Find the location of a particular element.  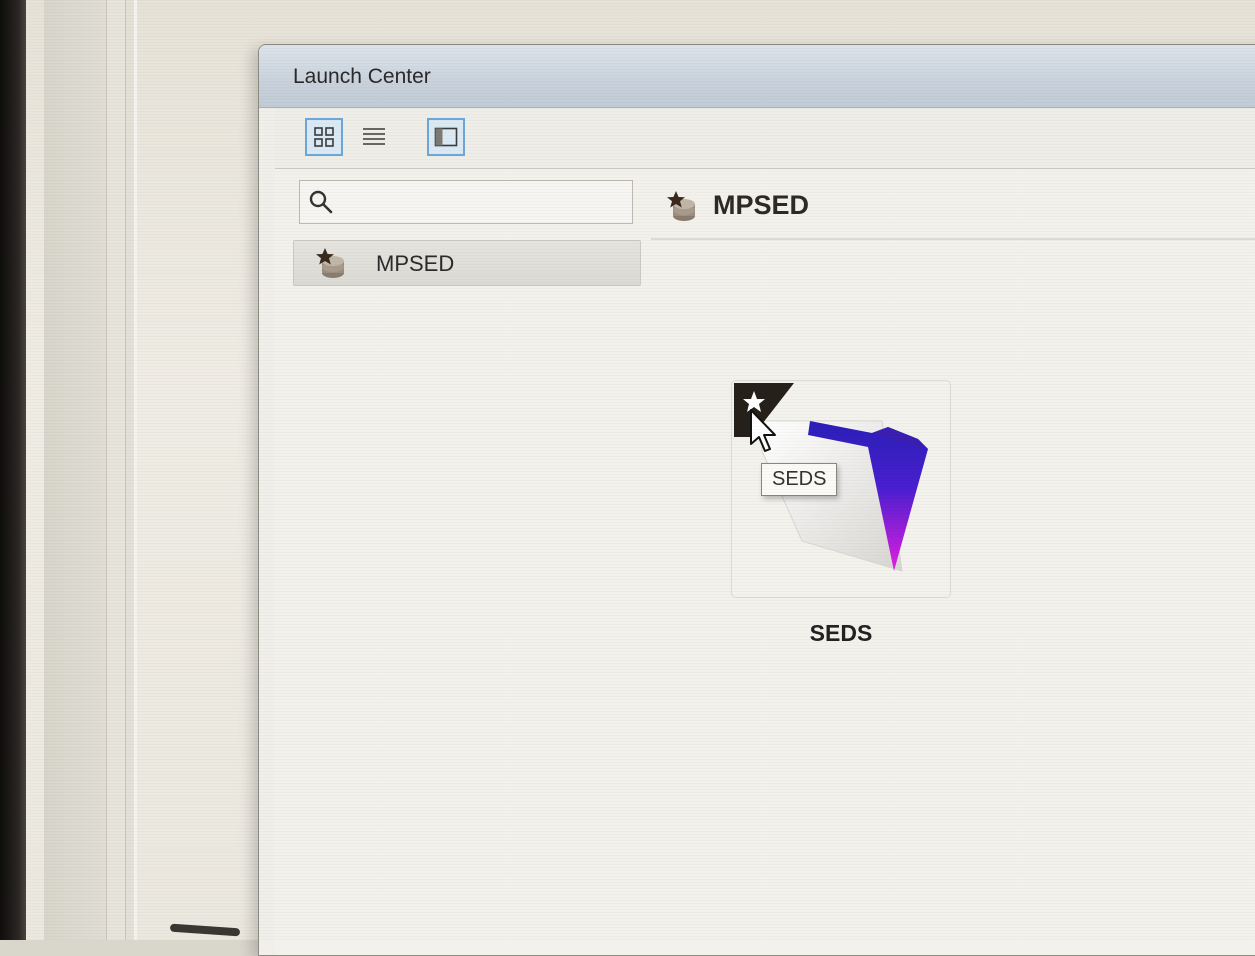

sidebar-item-label: MPSED is located at coordinates (415, 263).